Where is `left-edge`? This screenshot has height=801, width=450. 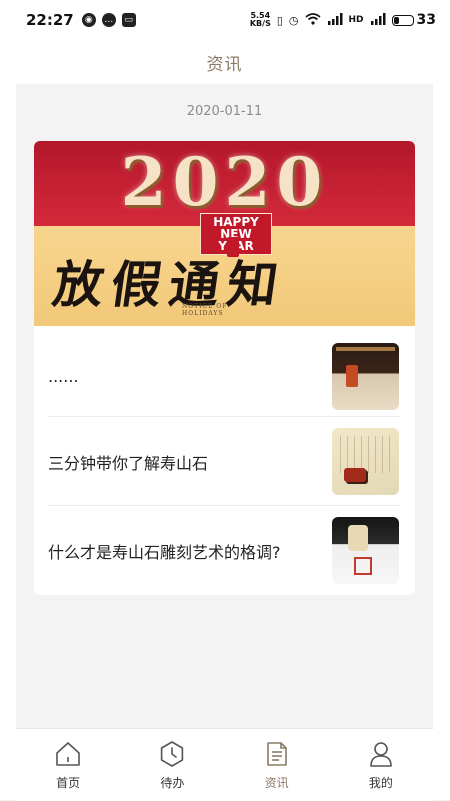
left-edge is located at coordinates (8, 420).